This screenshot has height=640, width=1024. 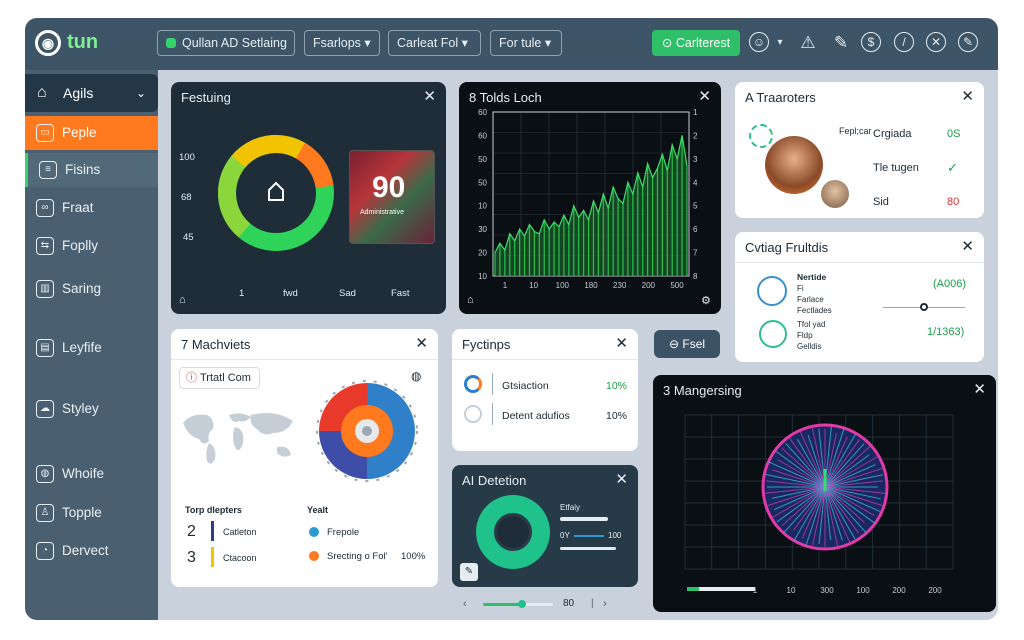 What do you see at coordinates (45, 513) in the screenshot?
I see `person-icon: ♙` at bounding box center [45, 513].